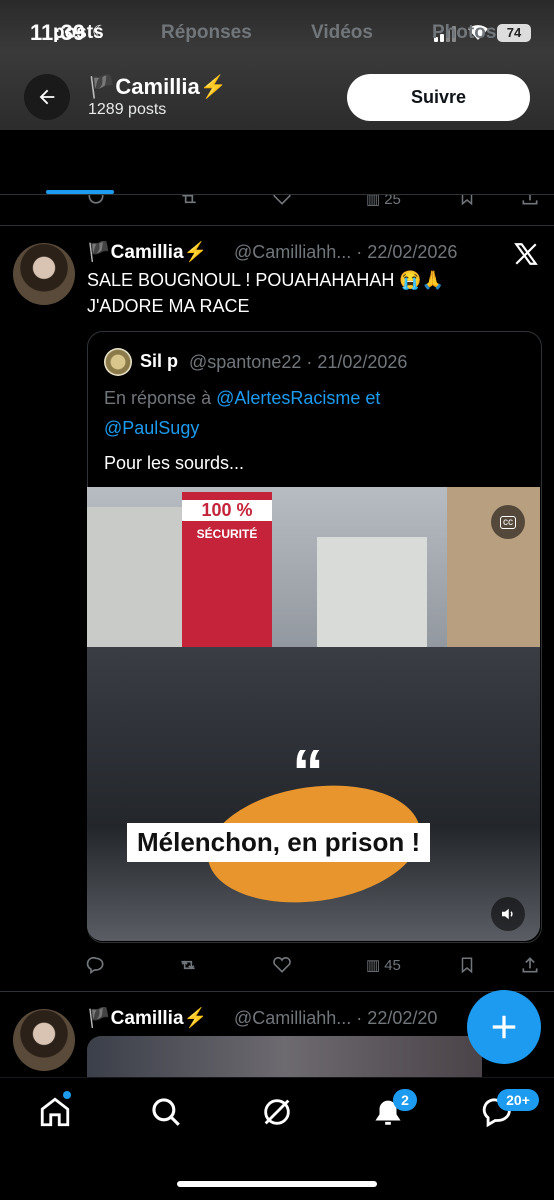 Image resolution: width=554 pixels, height=1200 pixels. What do you see at coordinates (277, 162) in the screenshot?
I see `profile-tabs` at bounding box center [277, 162].